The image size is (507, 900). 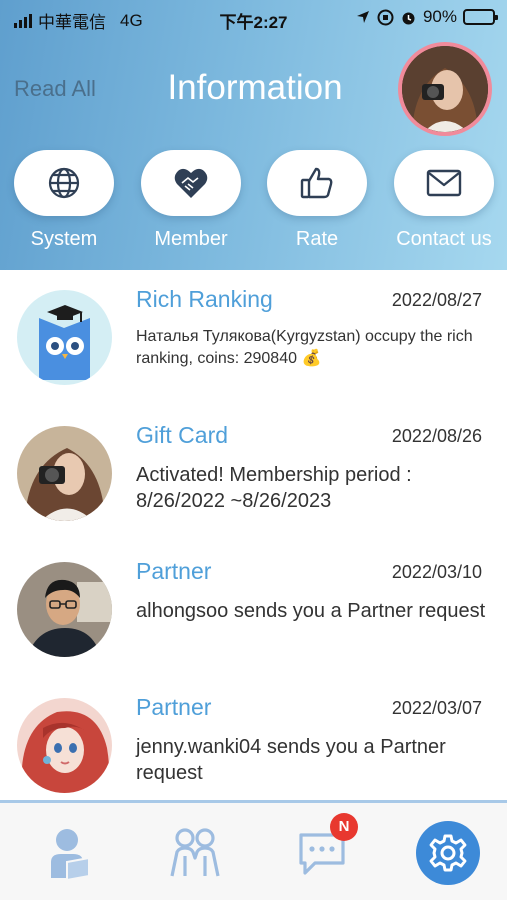 What do you see at coordinates (362, 17) in the screenshot?
I see `location-icon` at bounding box center [362, 17].